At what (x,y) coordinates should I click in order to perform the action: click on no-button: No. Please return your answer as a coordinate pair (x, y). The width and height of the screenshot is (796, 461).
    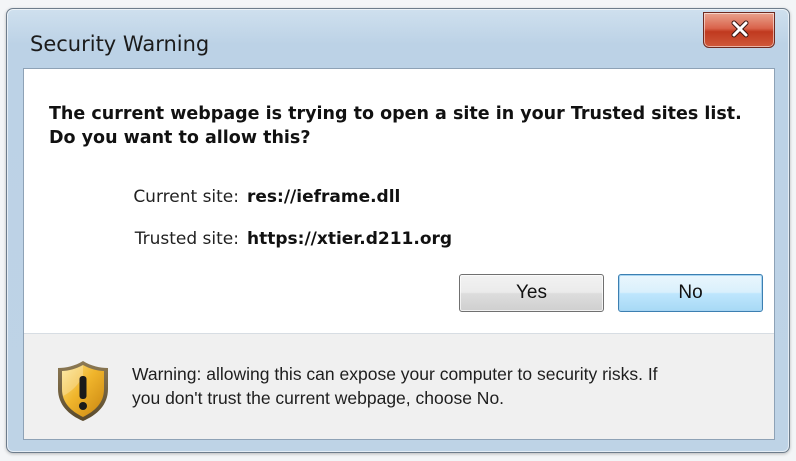
    Looking at the image, I should click on (690, 293).